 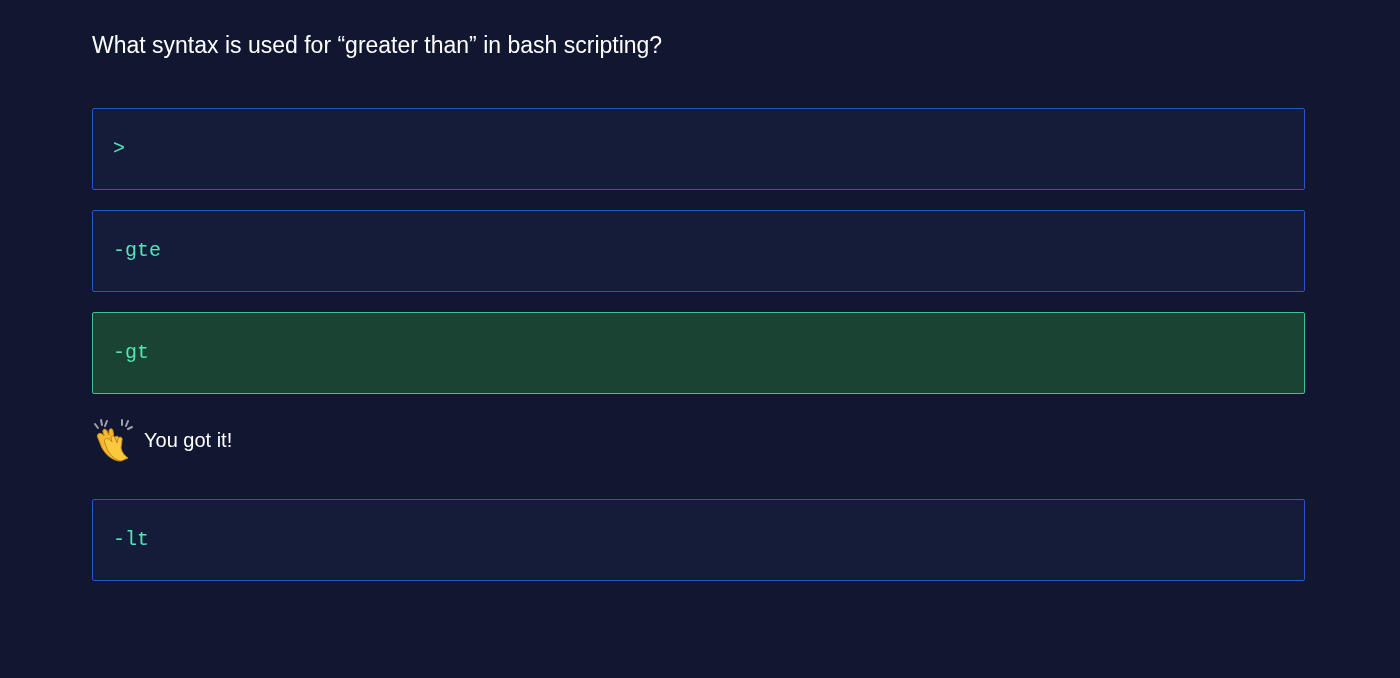 I want to click on answer-option: -gt, so click(x=698, y=353).